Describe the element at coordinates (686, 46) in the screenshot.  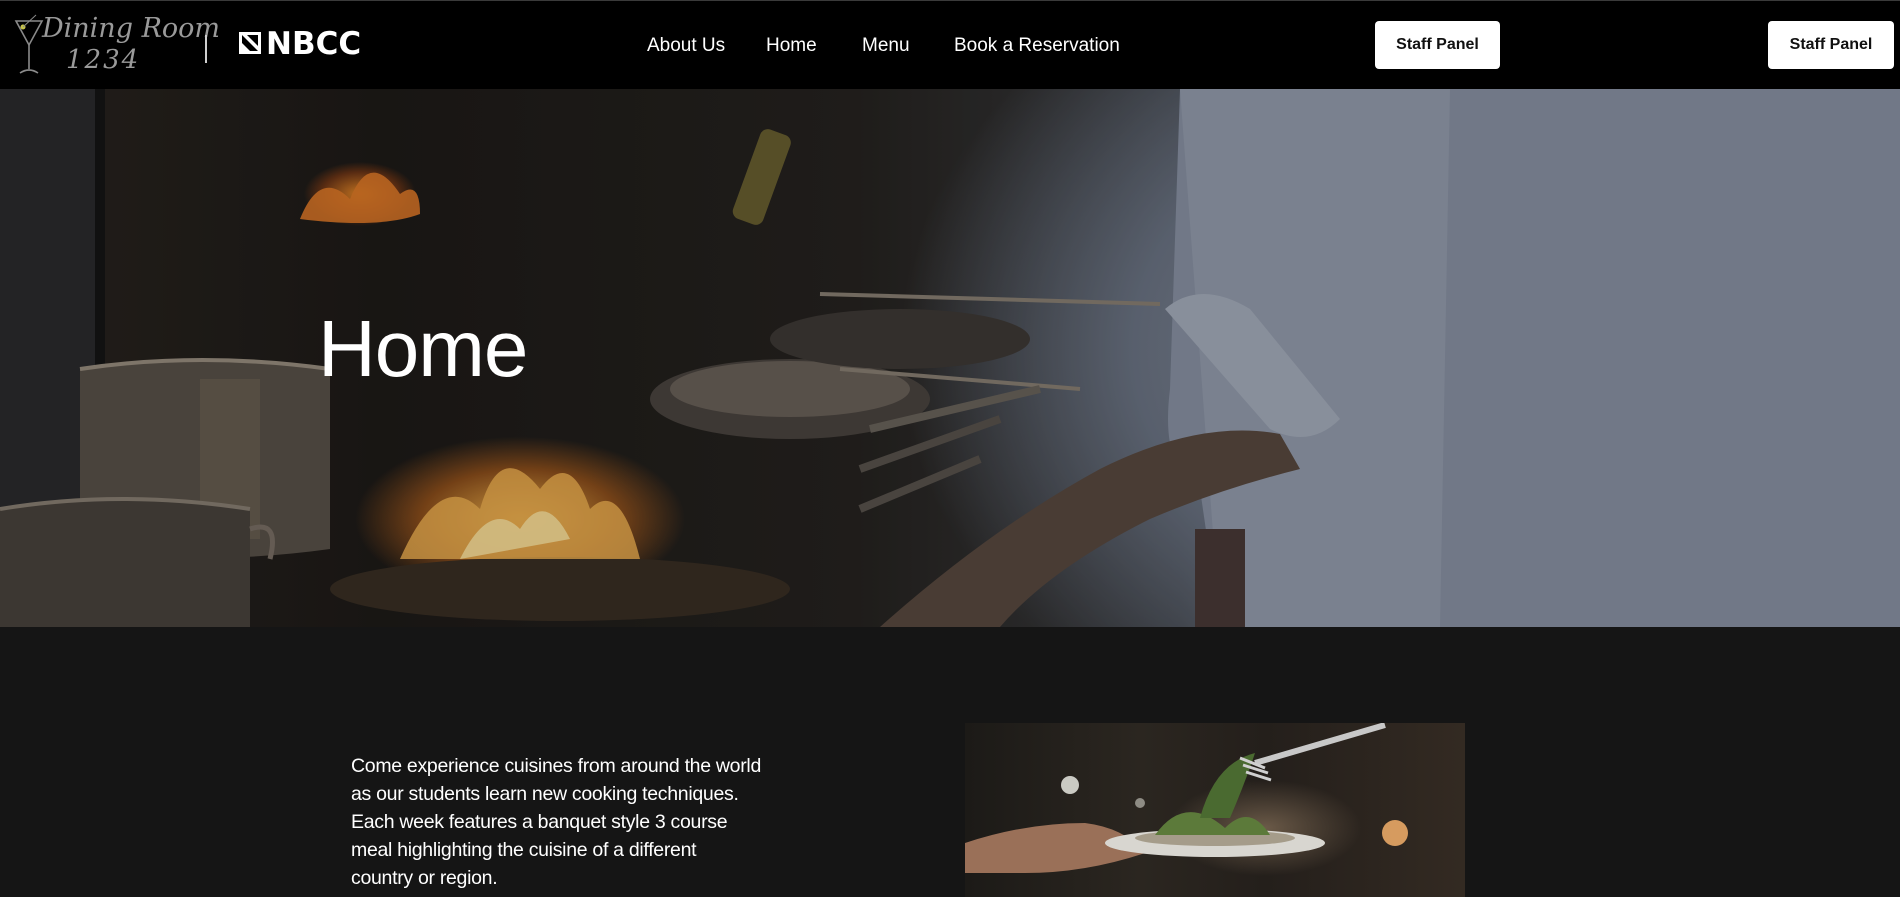
I see `nav-about-us: About Us` at that location.